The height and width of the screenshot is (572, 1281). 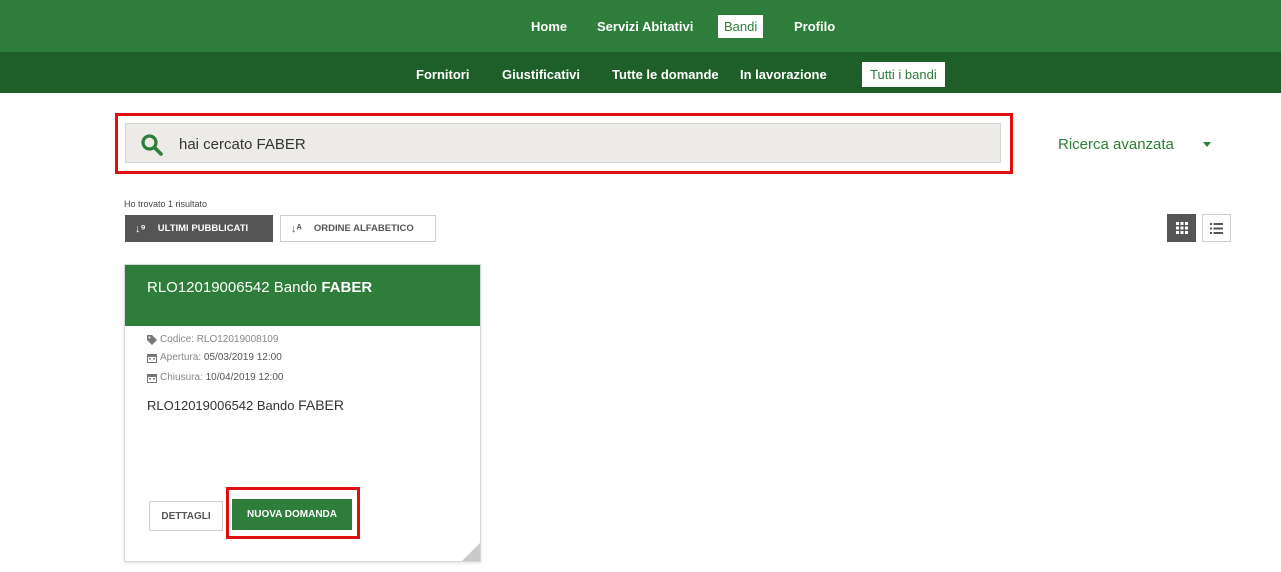 What do you see at coordinates (471, 552) in the screenshot?
I see `page-fold-corner` at bounding box center [471, 552].